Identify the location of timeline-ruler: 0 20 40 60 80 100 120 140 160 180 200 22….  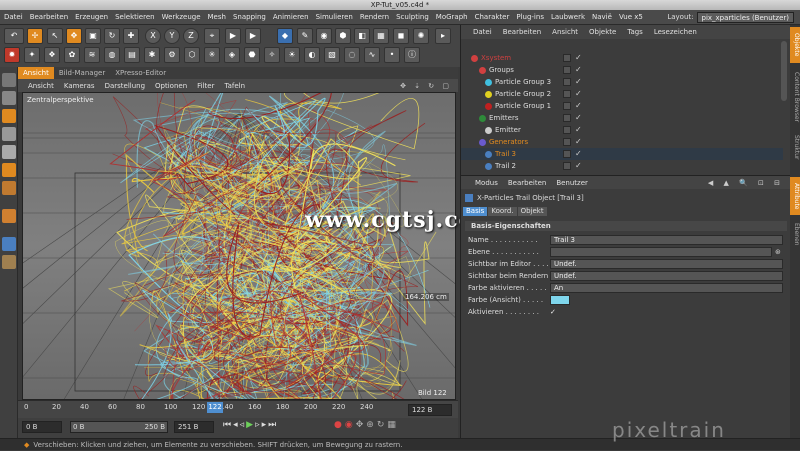
(238, 409).